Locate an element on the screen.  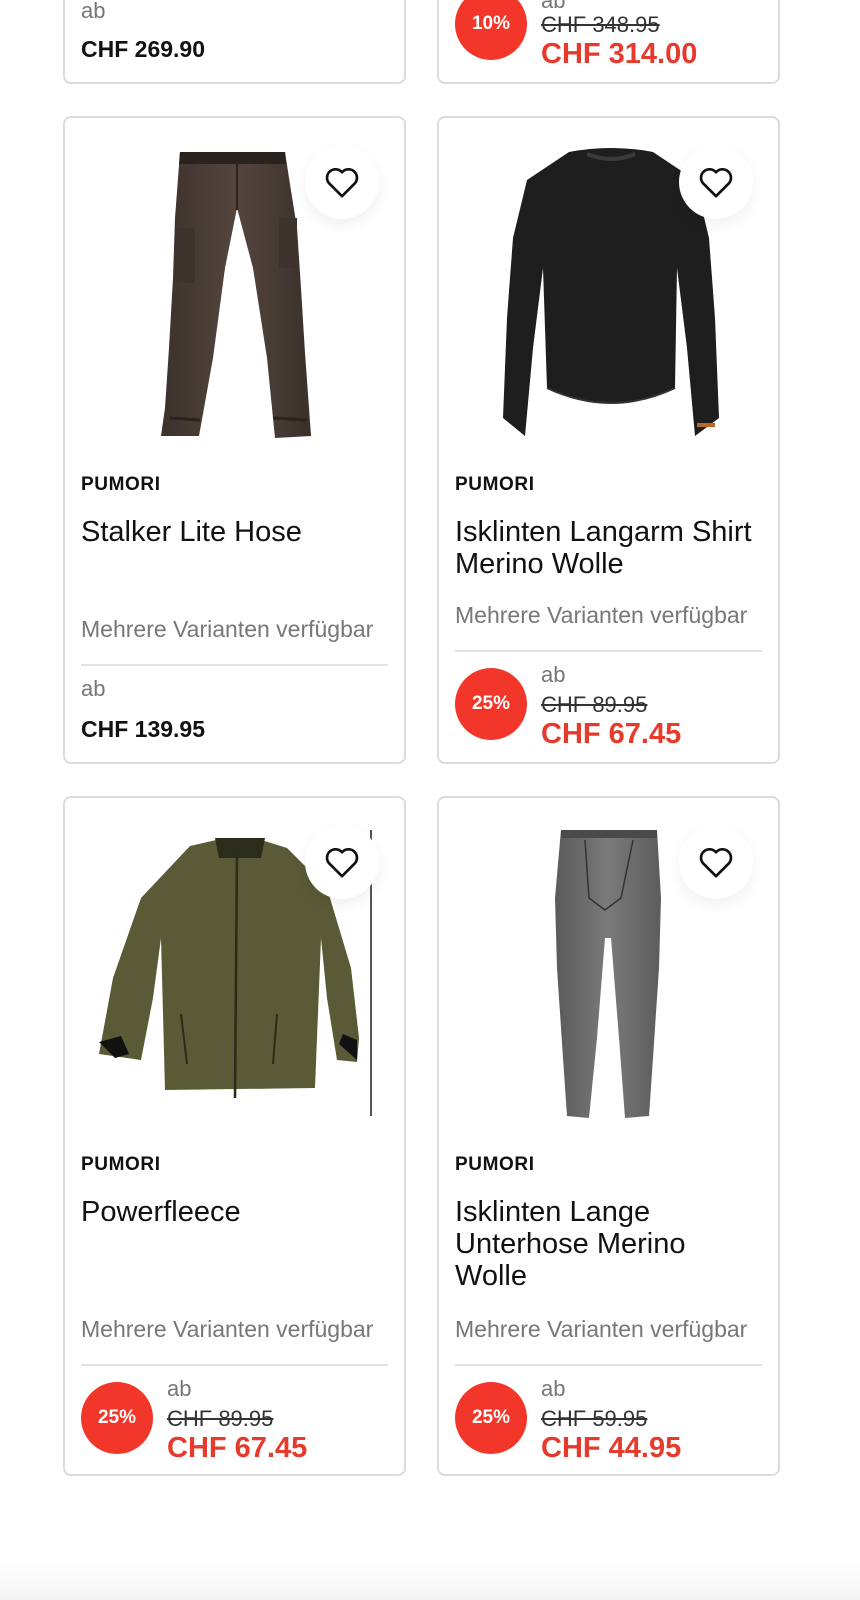
discount-badge: 10% is located at coordinates (491, 30).